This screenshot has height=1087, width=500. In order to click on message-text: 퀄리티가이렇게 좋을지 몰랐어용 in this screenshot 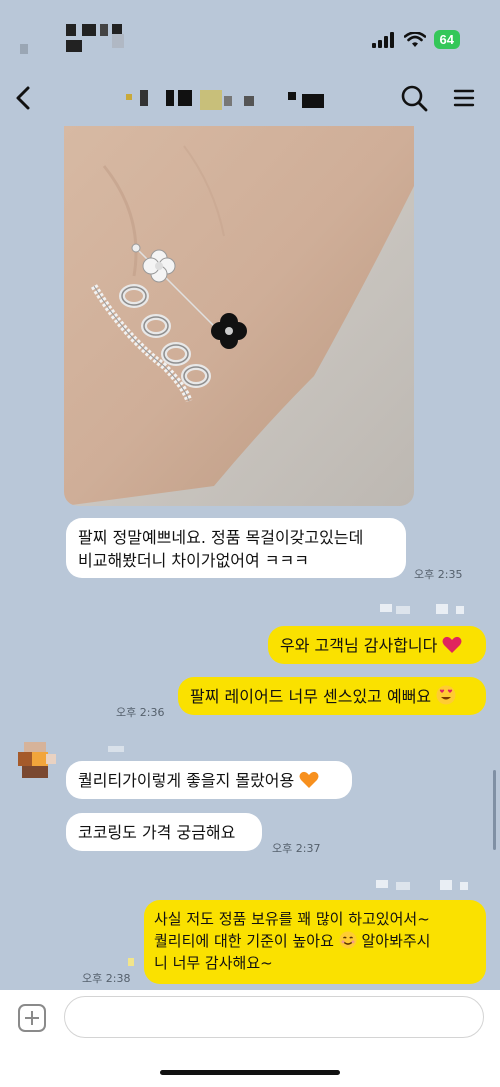, I will do `click(186, 780)`.